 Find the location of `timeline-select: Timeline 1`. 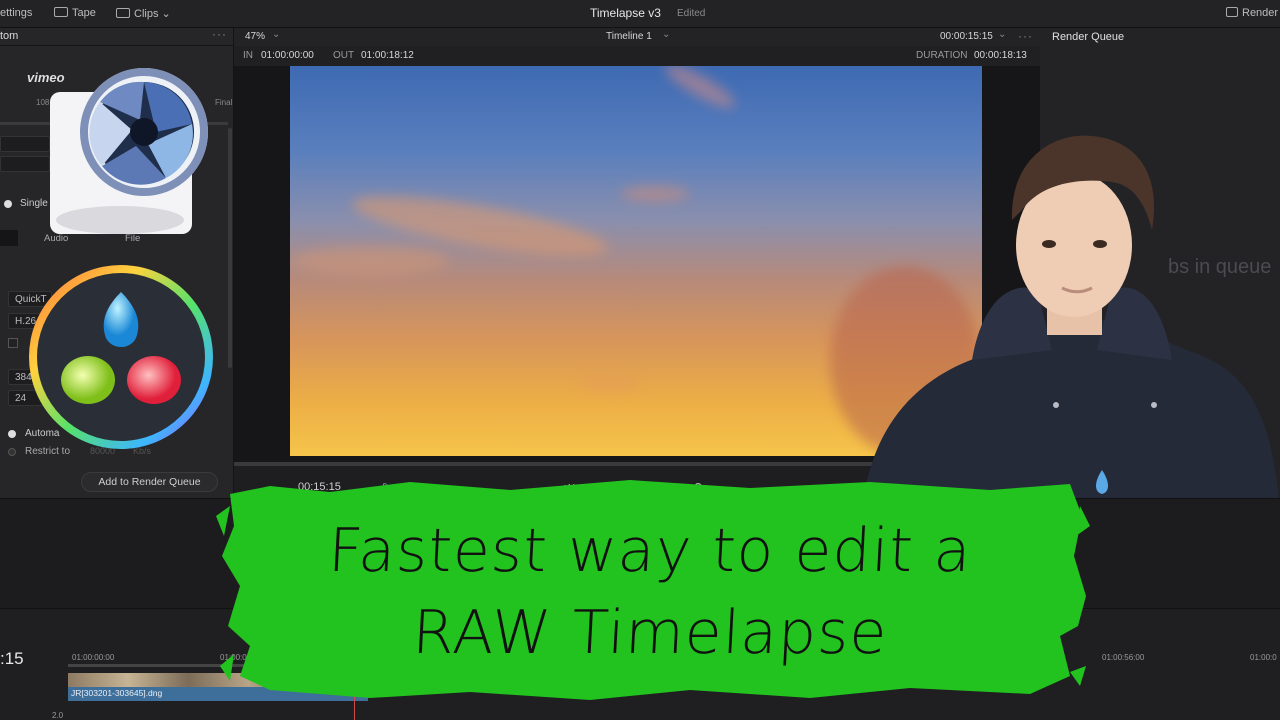

timeline-select: Timeline 1 is located at coordinates (629, 36).